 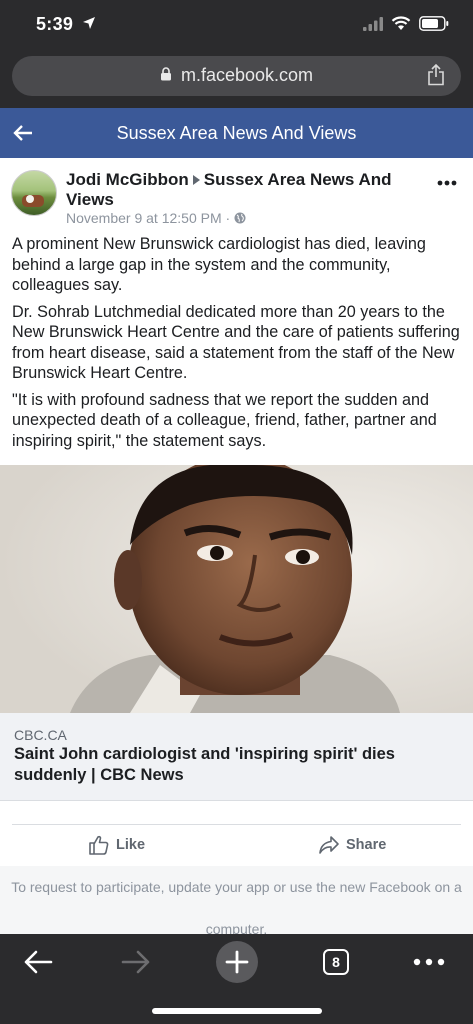 I want to click on home-indicator, so click(x=237, y=1011).